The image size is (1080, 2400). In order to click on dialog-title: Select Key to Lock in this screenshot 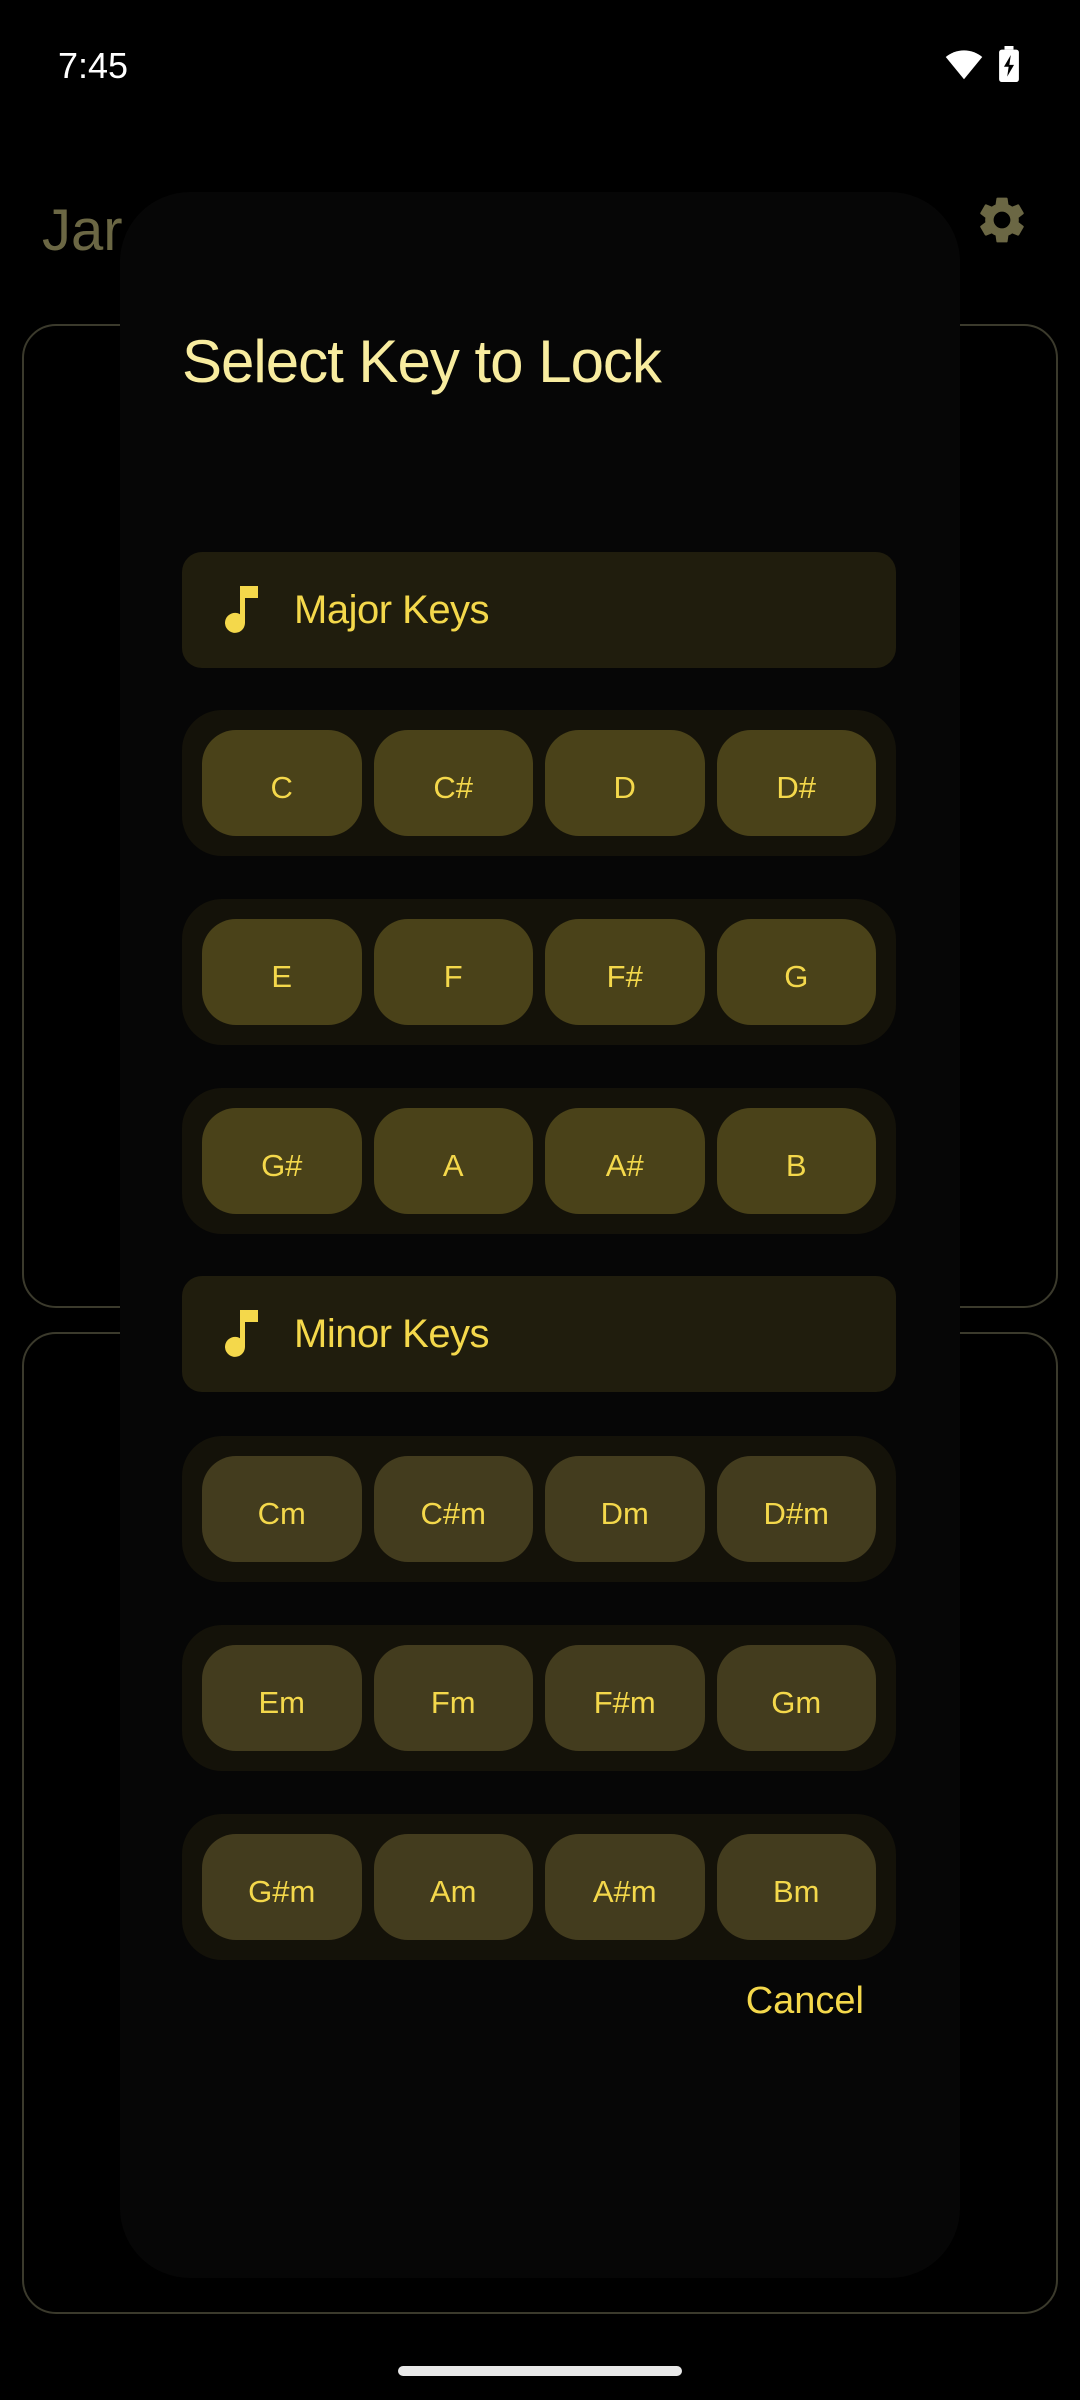, I will do `click(422, 361)`.